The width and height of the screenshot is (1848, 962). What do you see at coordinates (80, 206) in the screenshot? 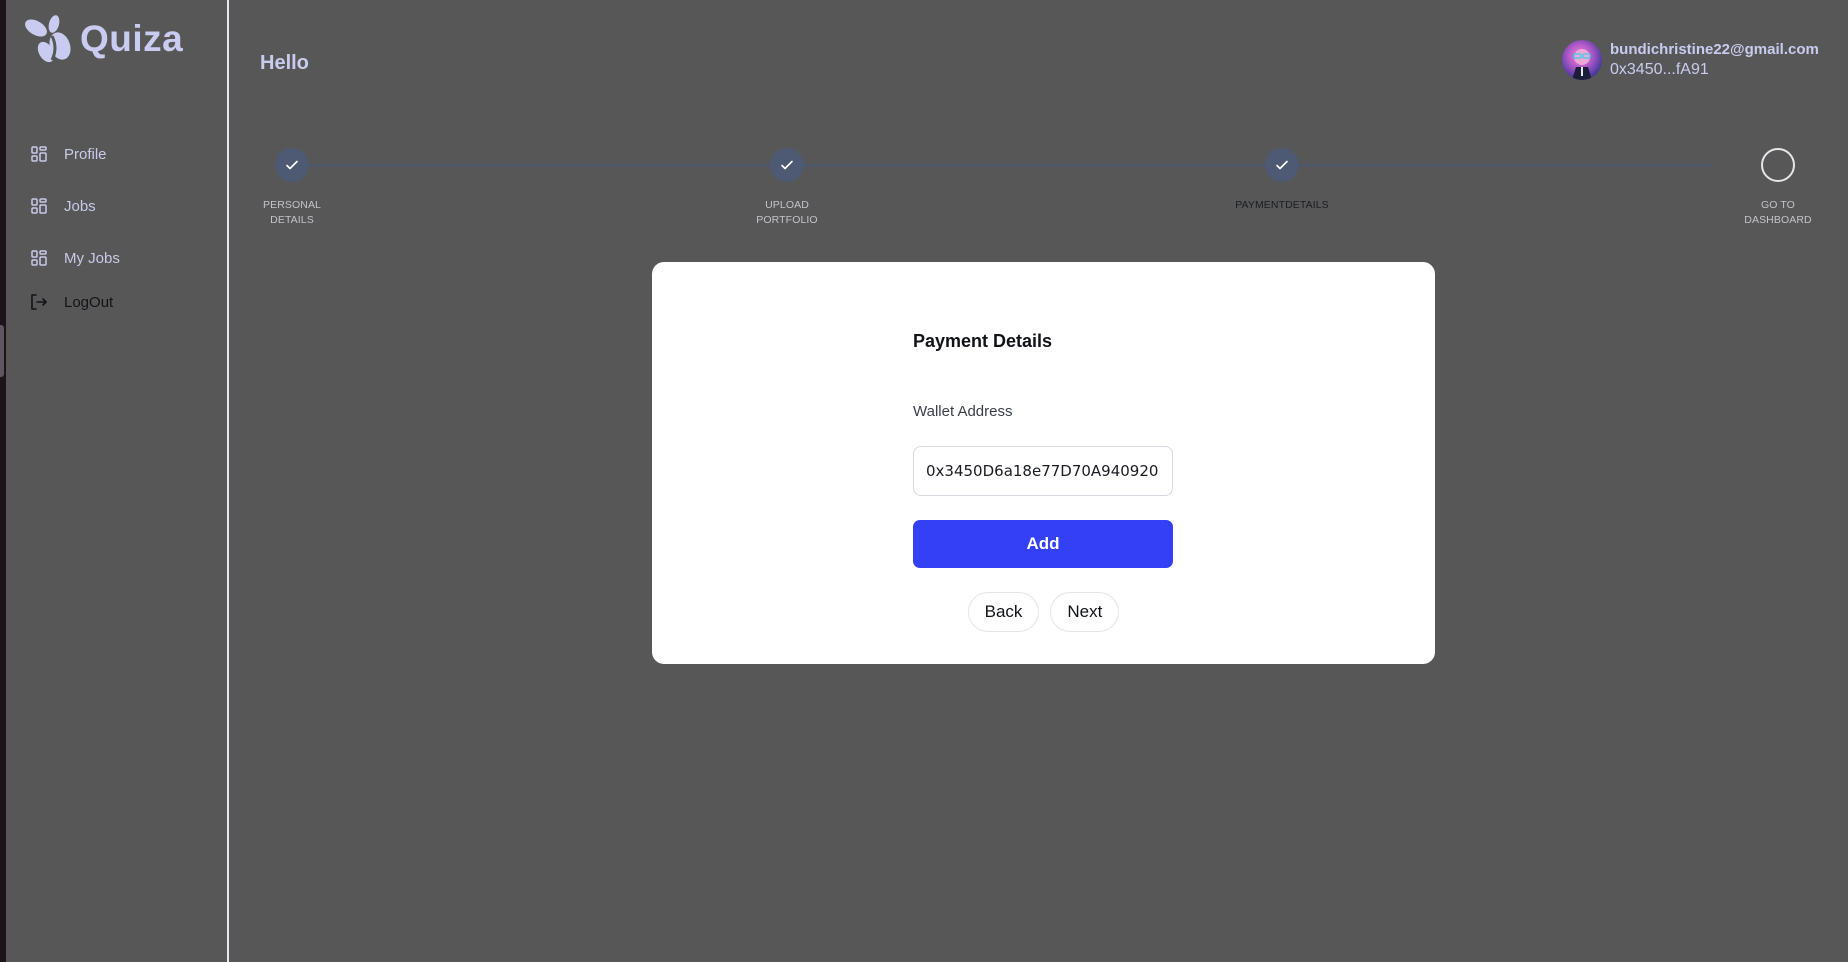
I see `sidebar-item-label: Jobs` at bounding box center [80, 206].